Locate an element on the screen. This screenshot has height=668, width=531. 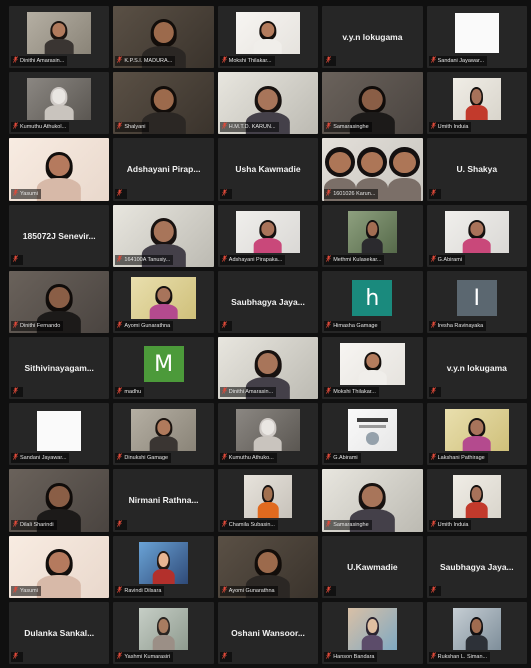
participant-name-tag: Shalyani is located at coordinates (132, 127).